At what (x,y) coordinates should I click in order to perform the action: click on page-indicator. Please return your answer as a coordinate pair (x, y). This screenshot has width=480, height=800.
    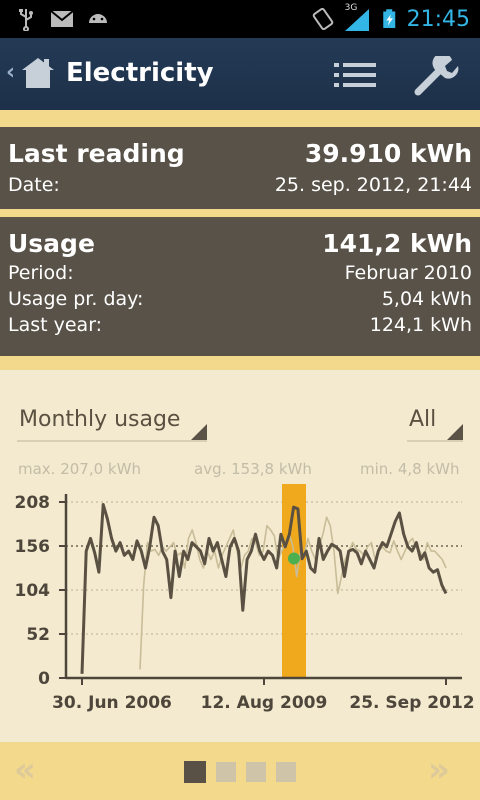
    Looking at the image, I should click on (240, 772).